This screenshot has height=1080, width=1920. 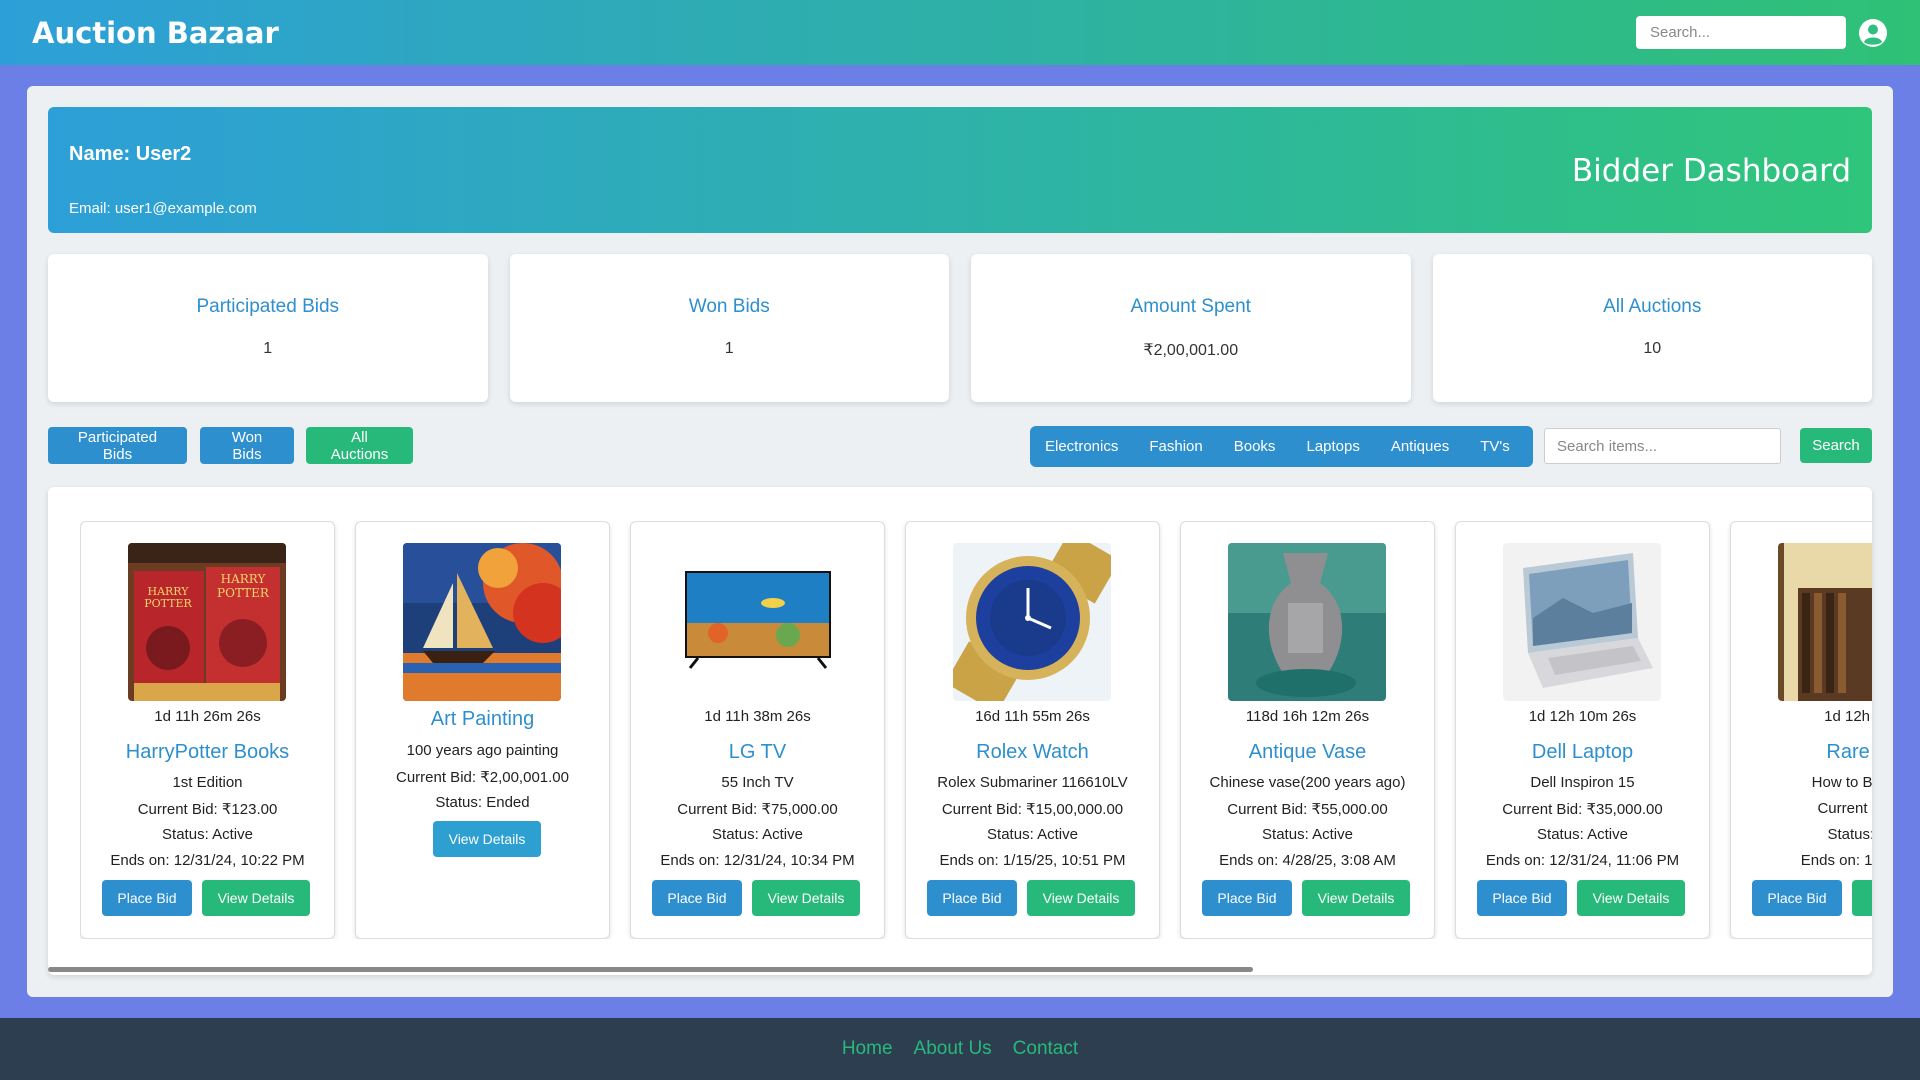 I want to click on item-name: Antique Vase, so click(x=1307, y=752).